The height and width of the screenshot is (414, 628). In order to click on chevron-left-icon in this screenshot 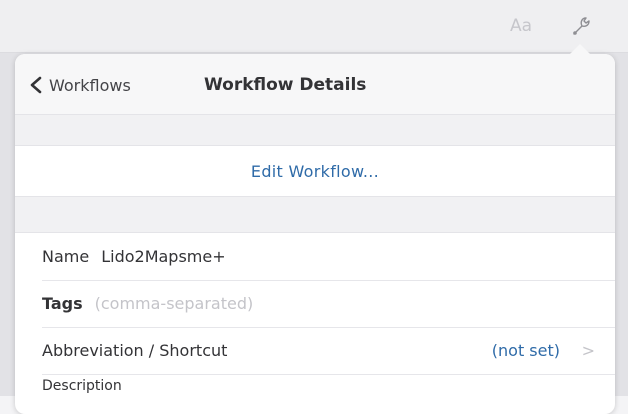, I will do `click(36, 85)`.